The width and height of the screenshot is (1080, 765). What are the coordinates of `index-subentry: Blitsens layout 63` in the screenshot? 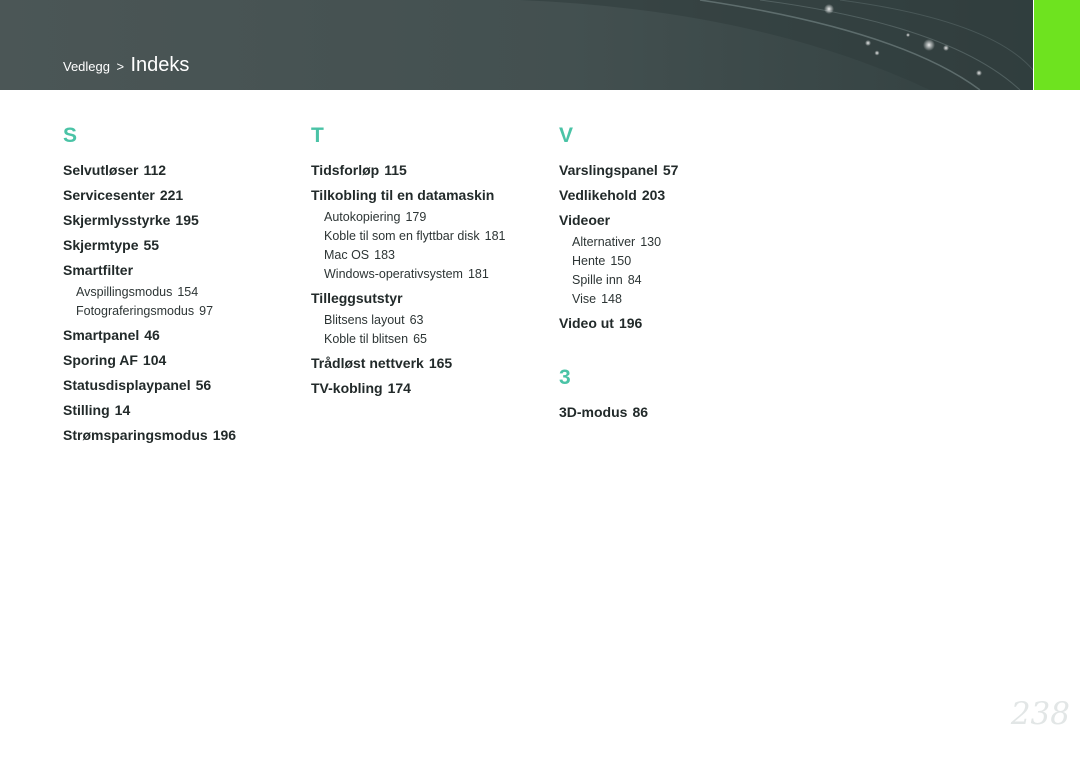 It's located at (431, 320).